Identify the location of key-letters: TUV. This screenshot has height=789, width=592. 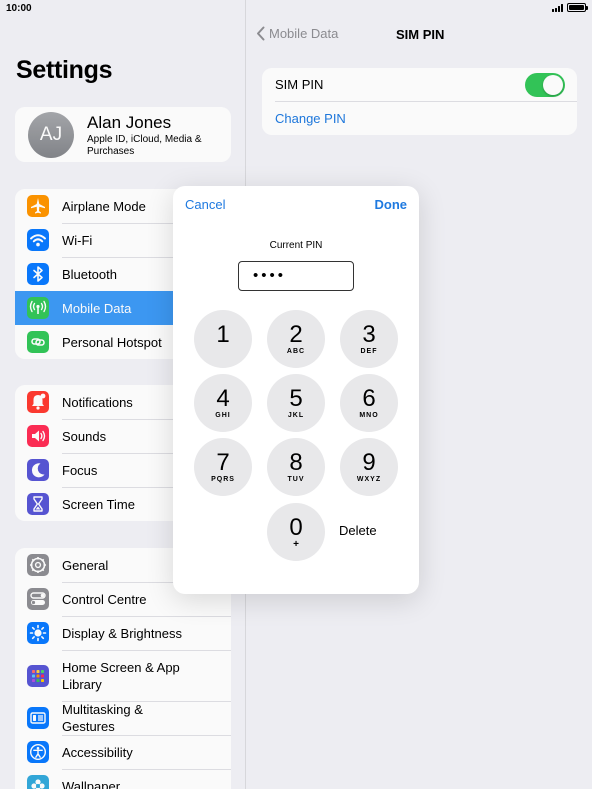
(296, 479).